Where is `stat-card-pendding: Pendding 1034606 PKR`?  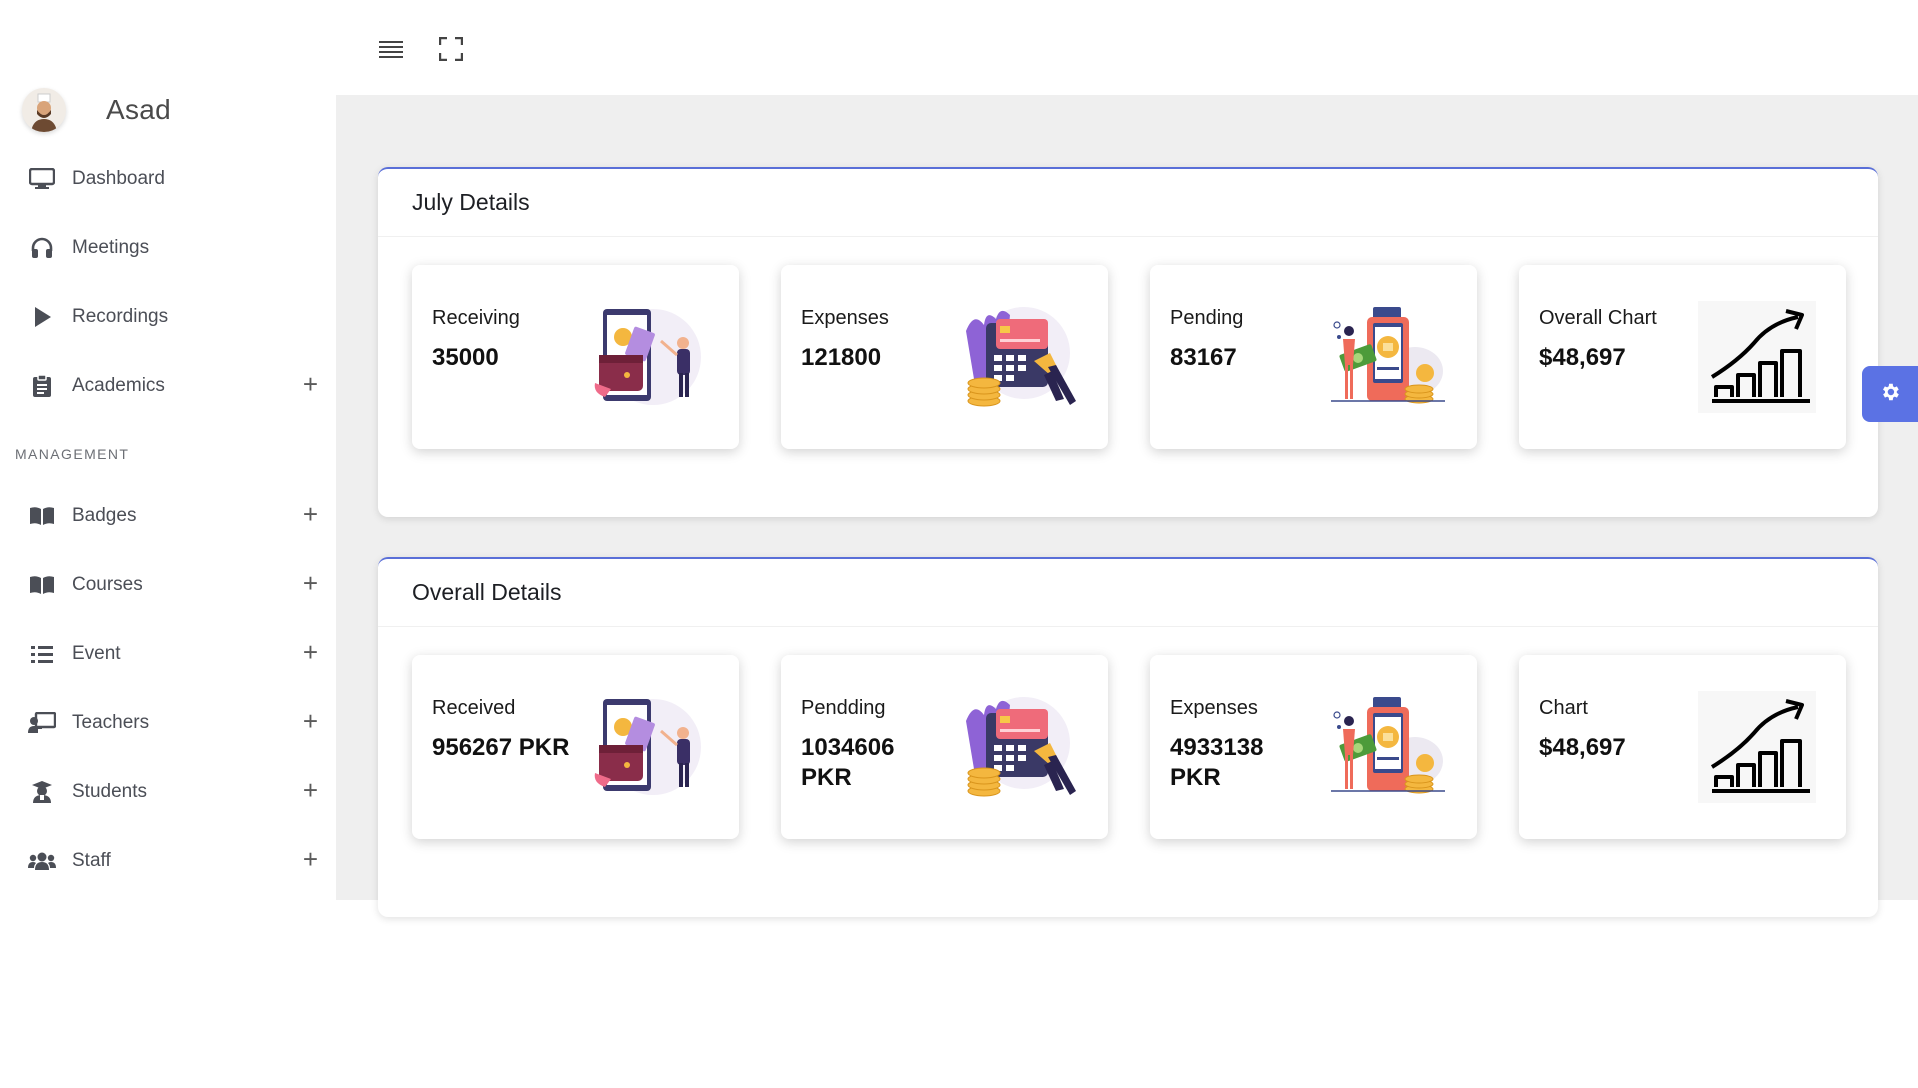
stat-card-pendding: Pendding 1034606 PKR is located at coordinates (944, 747).